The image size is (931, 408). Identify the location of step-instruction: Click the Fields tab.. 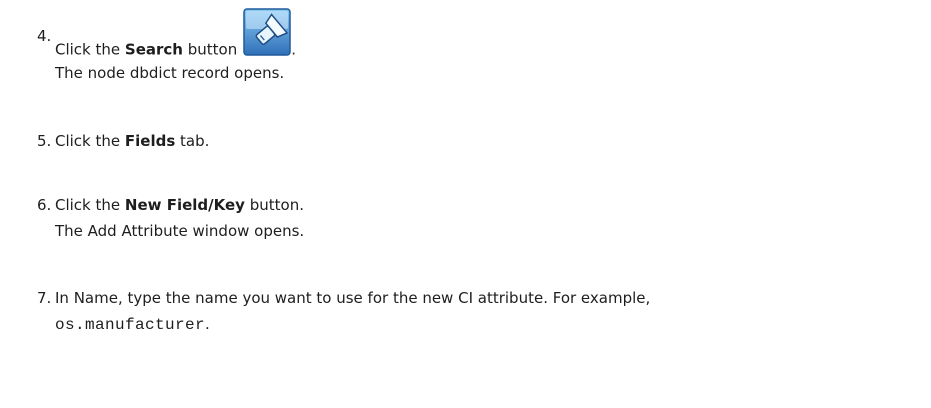
(132, 141).